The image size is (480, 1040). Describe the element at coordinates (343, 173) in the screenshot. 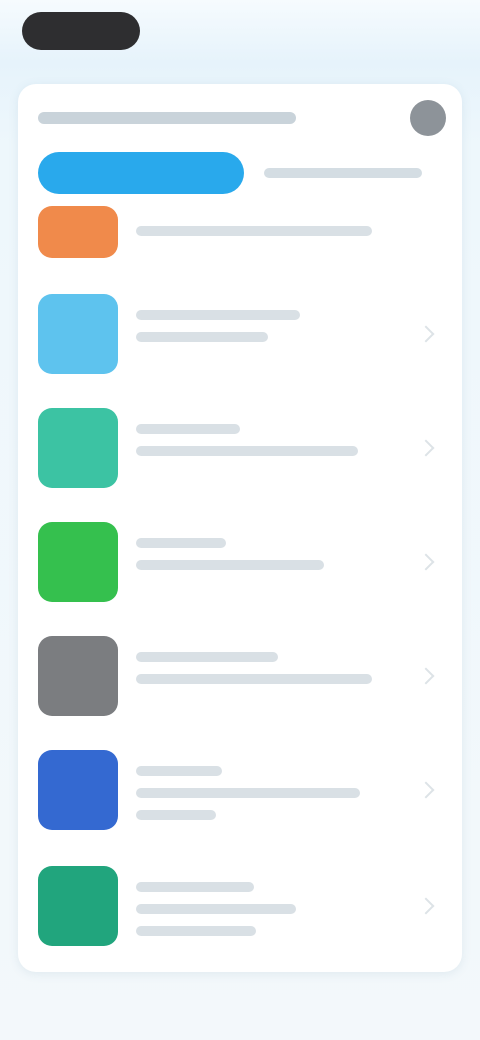

I see `progress-remaining` at that location.